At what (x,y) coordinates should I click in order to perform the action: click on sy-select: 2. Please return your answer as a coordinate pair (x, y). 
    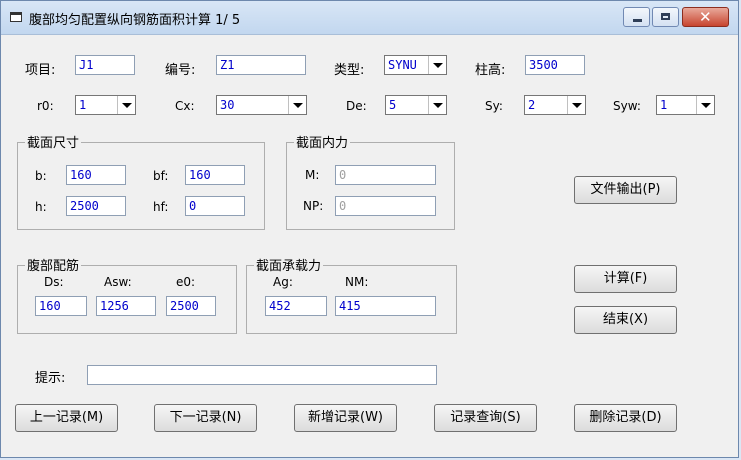
    Looking at the image, I should click on (555, 105).